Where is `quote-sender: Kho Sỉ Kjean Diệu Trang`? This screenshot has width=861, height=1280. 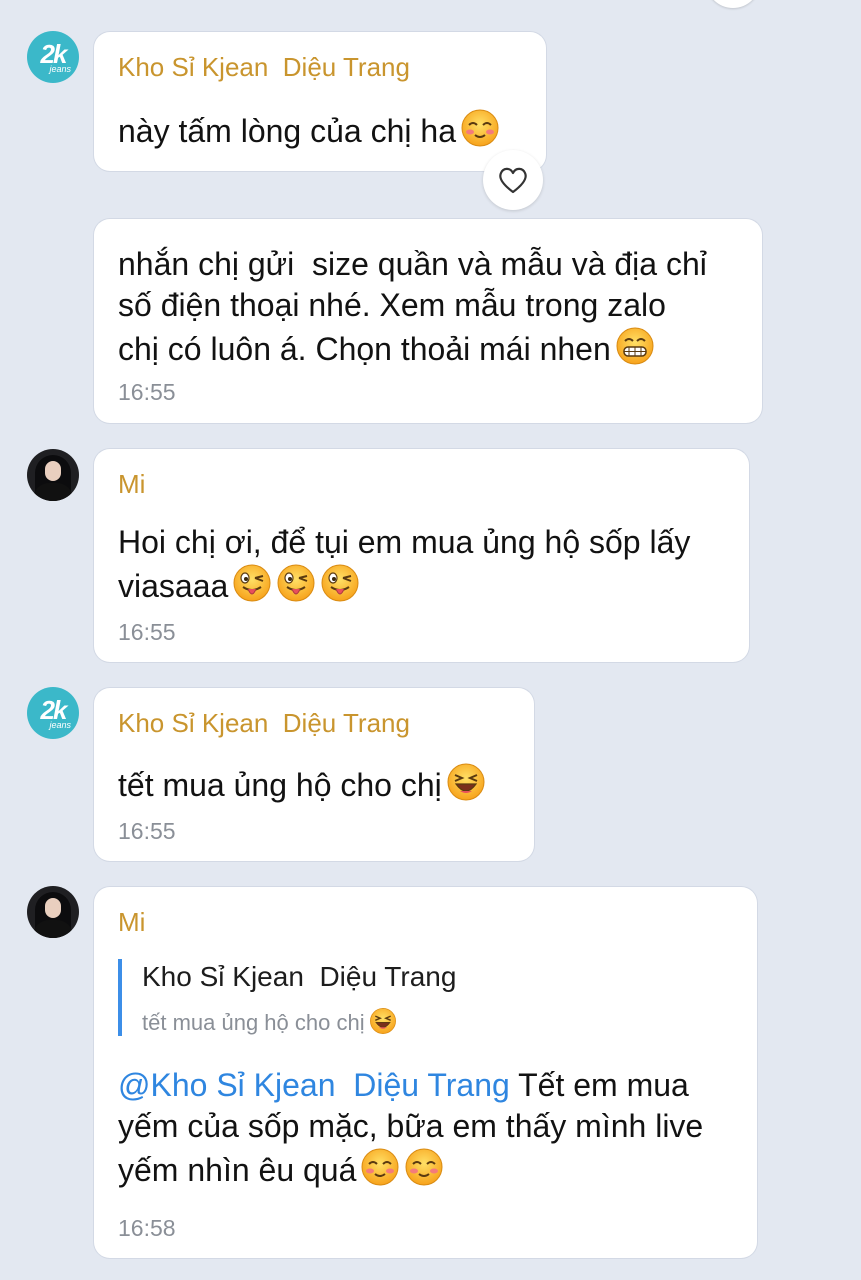 quote-sender: Kho Sỉ Kjean Diệu Trang is located at coordinates (299, 976).